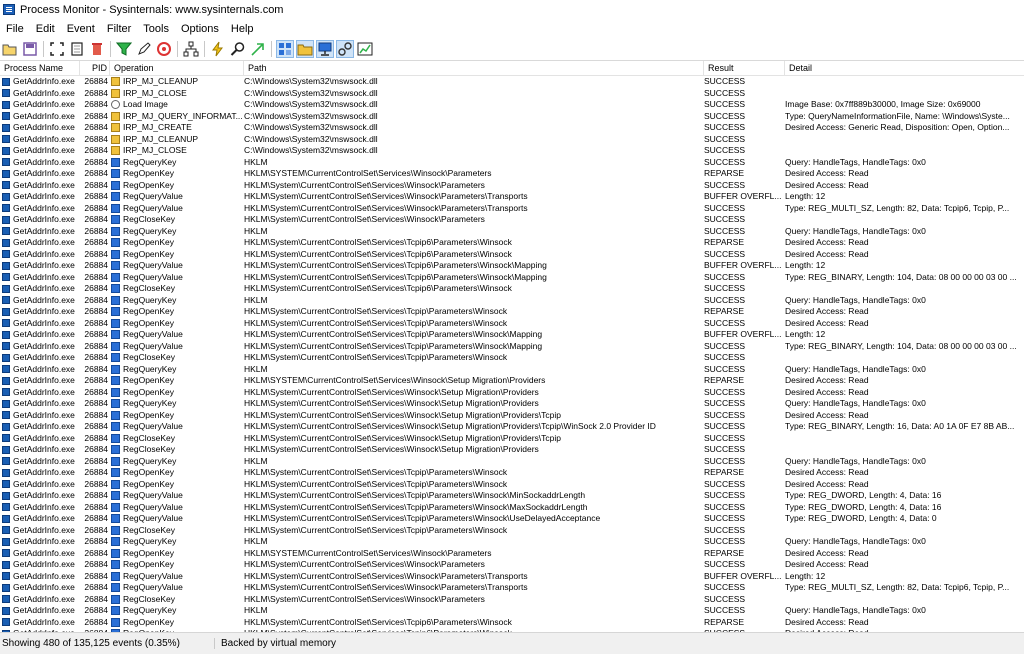 The image size is (1024, 654). What do you see at coordinates (325, 49) in the screenshot?
I see `network-icon` at bounding box center [325, 49].